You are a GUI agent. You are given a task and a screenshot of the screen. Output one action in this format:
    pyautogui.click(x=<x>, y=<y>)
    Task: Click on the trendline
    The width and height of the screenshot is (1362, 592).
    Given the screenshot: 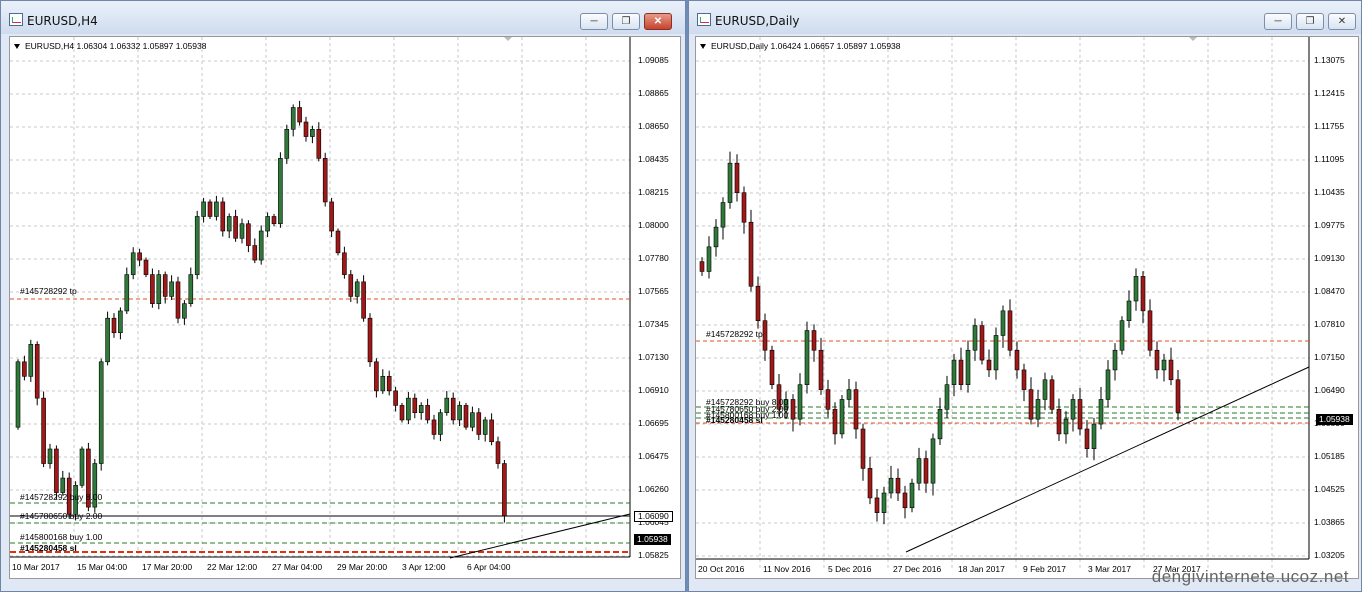 What is the action you would take?
    pyautogui.click(x=540, y=536)
    